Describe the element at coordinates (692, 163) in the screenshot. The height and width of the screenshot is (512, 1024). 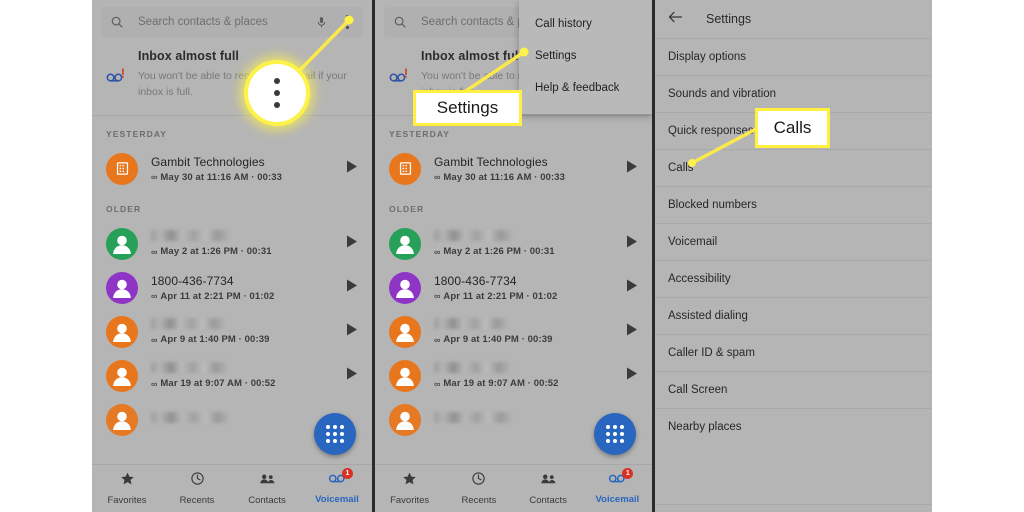
I see `leader-endpoint` at that location.